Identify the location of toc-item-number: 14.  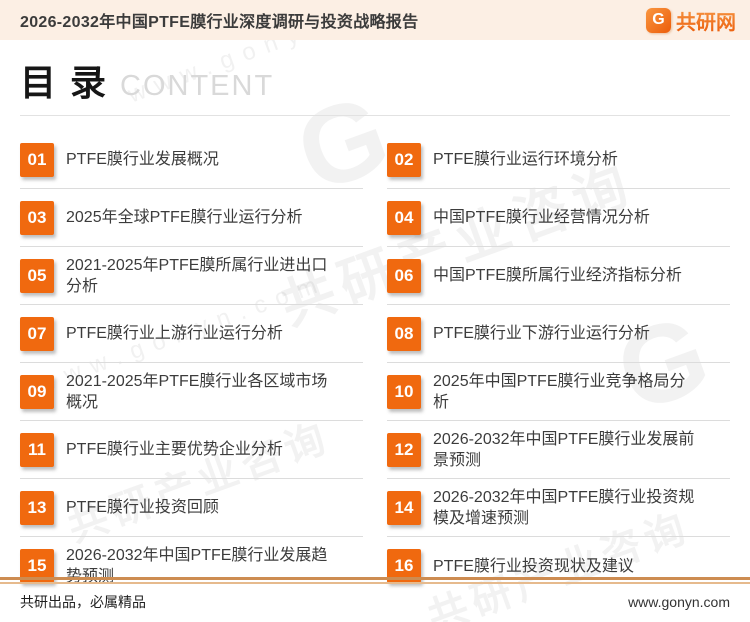
(404, 507).